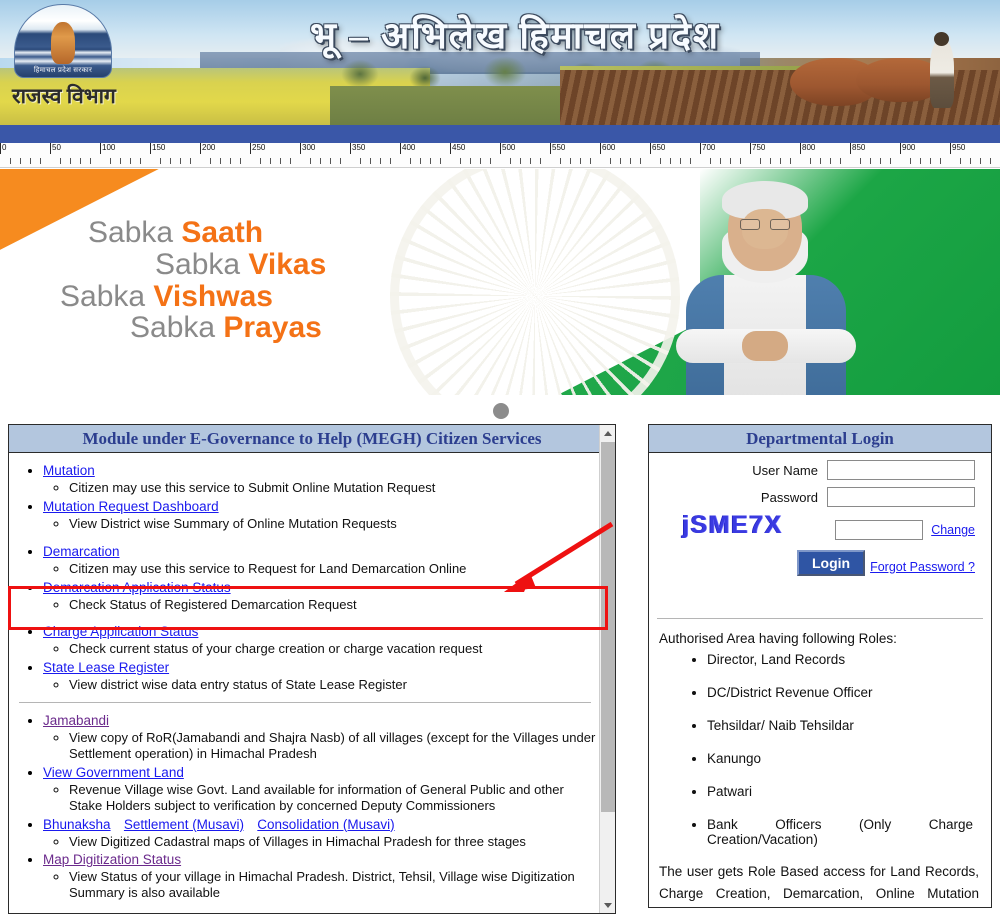  I want to click on ruler-label: 500, so click(509, 147).